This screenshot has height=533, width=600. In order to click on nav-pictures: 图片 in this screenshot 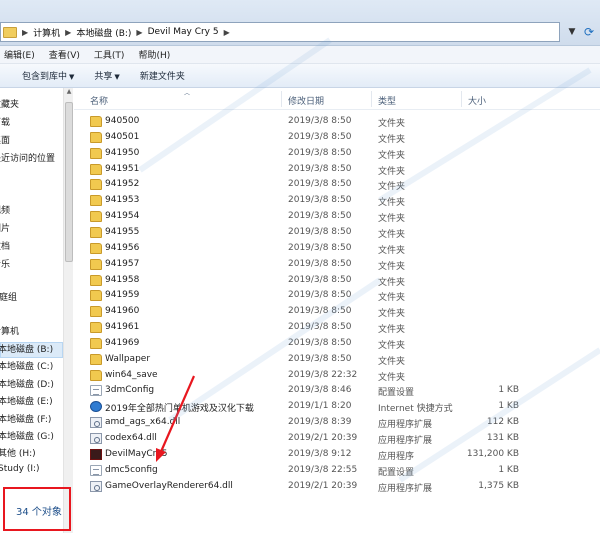, I will do `click(5, 227)`.